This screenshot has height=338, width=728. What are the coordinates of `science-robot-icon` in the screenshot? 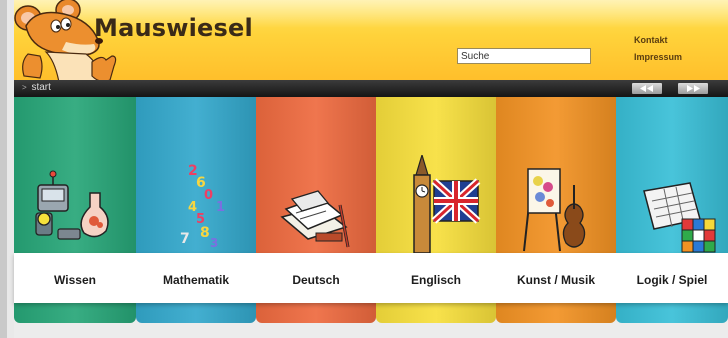 It's located at (72, 205).